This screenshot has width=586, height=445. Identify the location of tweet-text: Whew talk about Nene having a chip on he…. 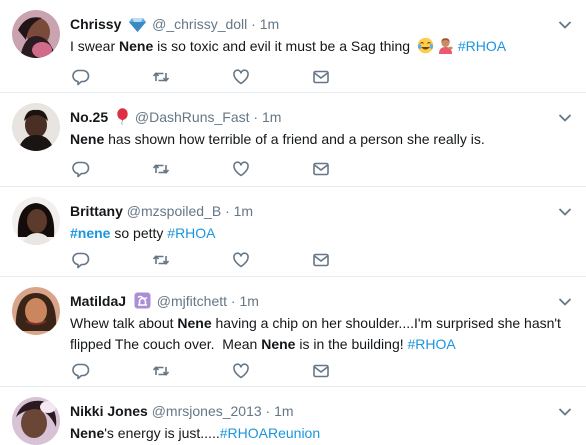
(317, 333).